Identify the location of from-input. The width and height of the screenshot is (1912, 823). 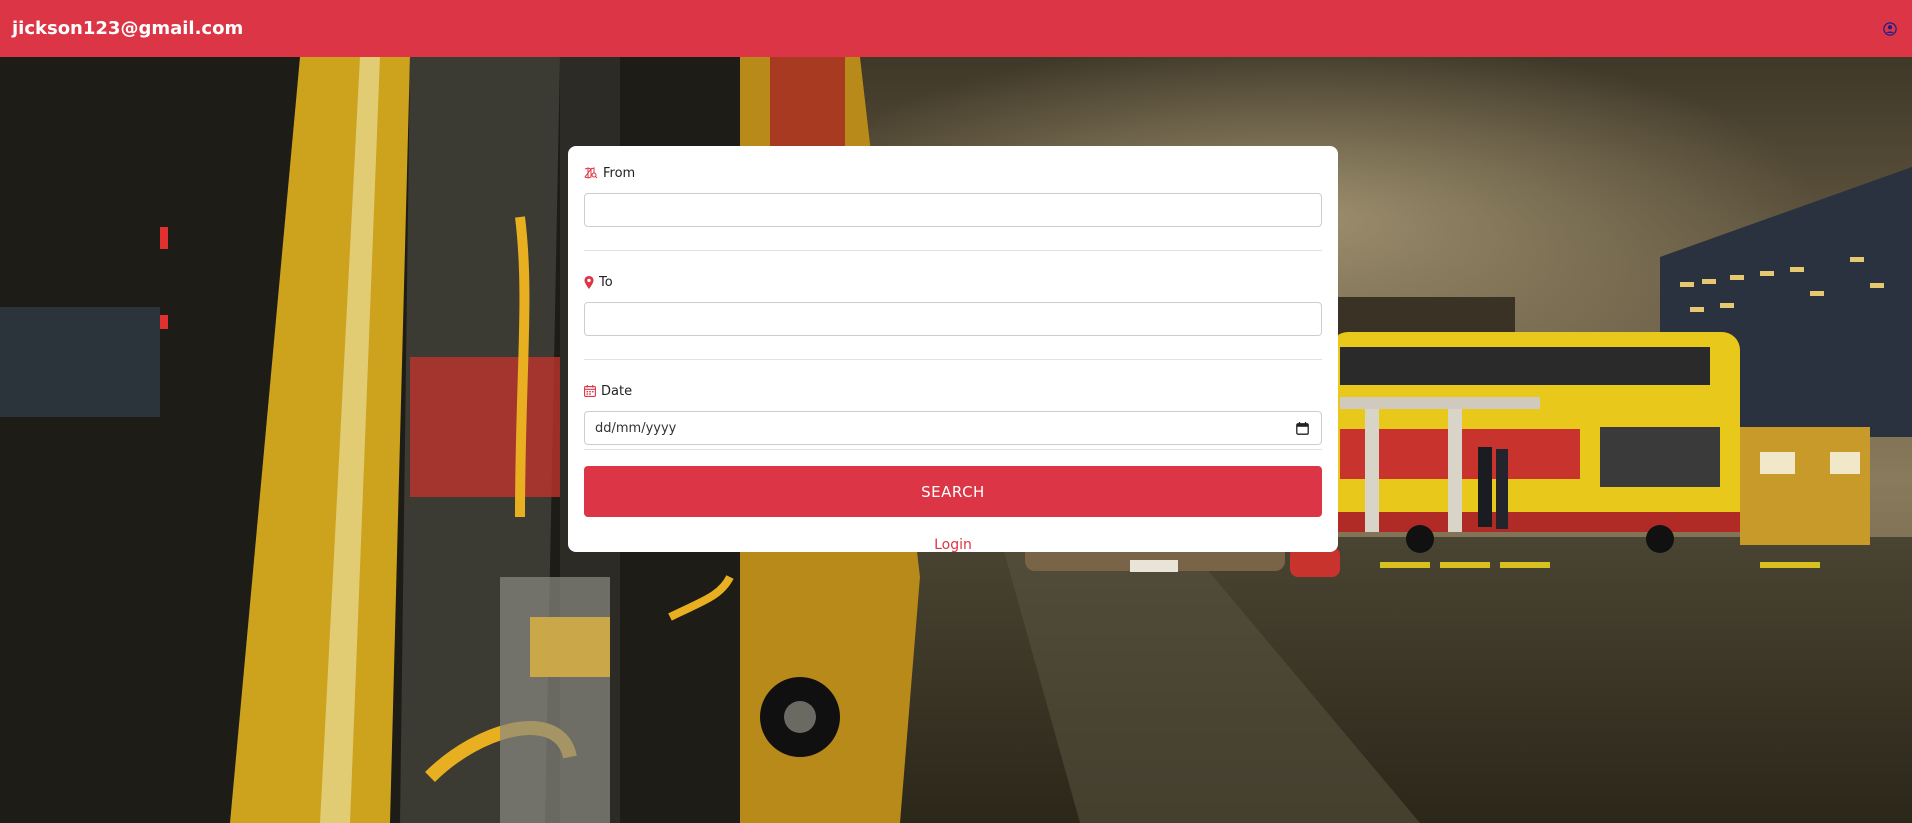
(953, 210).